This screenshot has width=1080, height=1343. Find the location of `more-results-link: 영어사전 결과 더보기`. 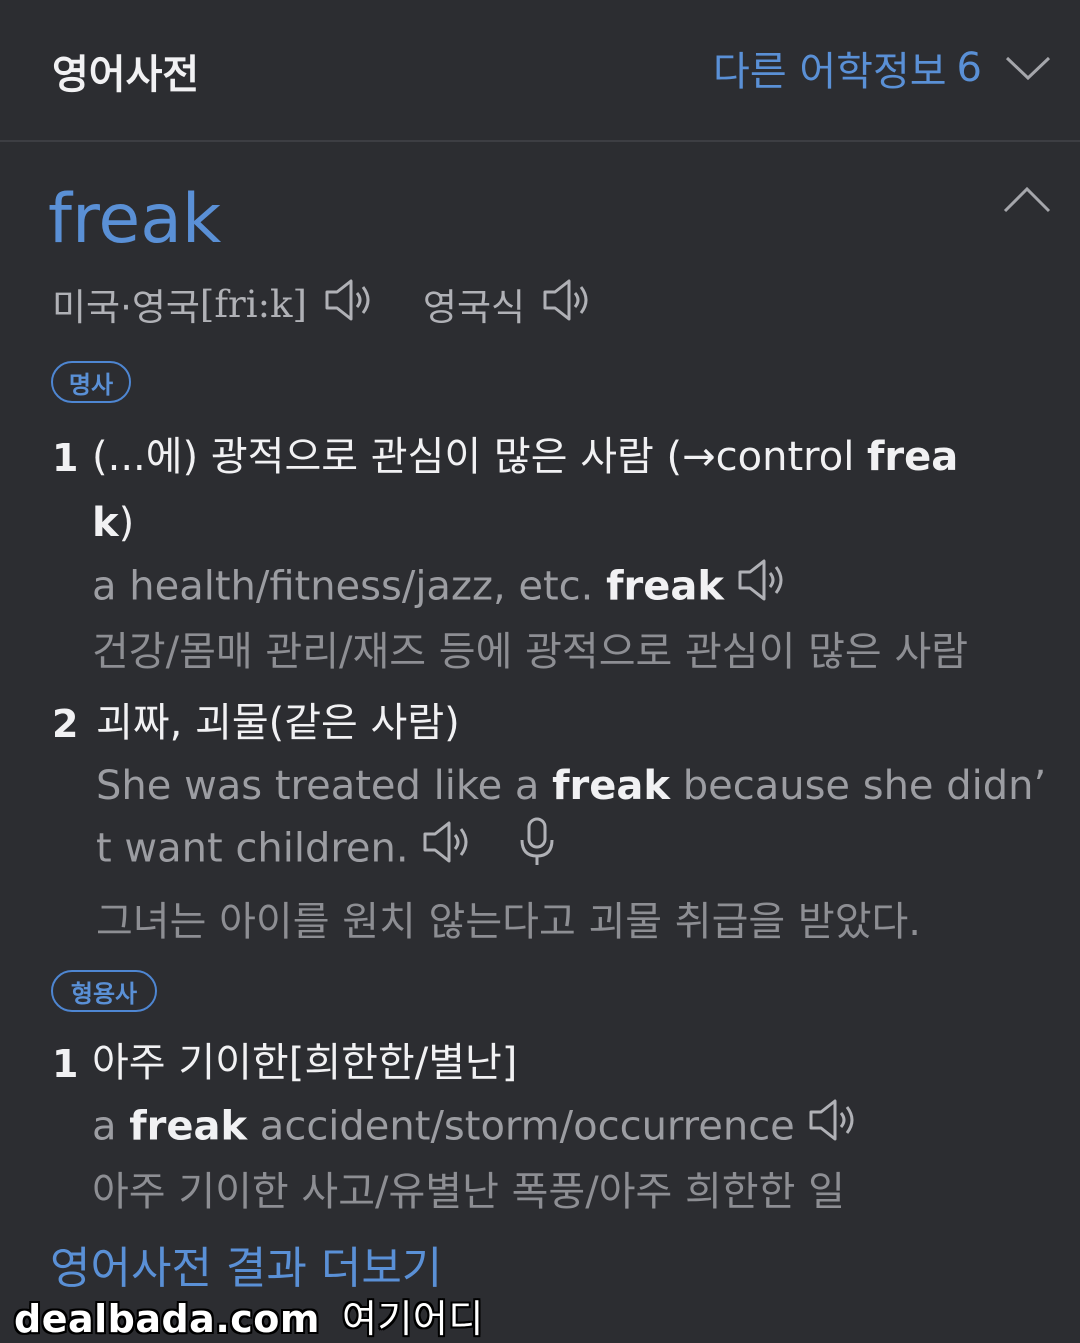

more-results-link: 영어사전 결과 더보기 is located at coordinates (246, 1264).